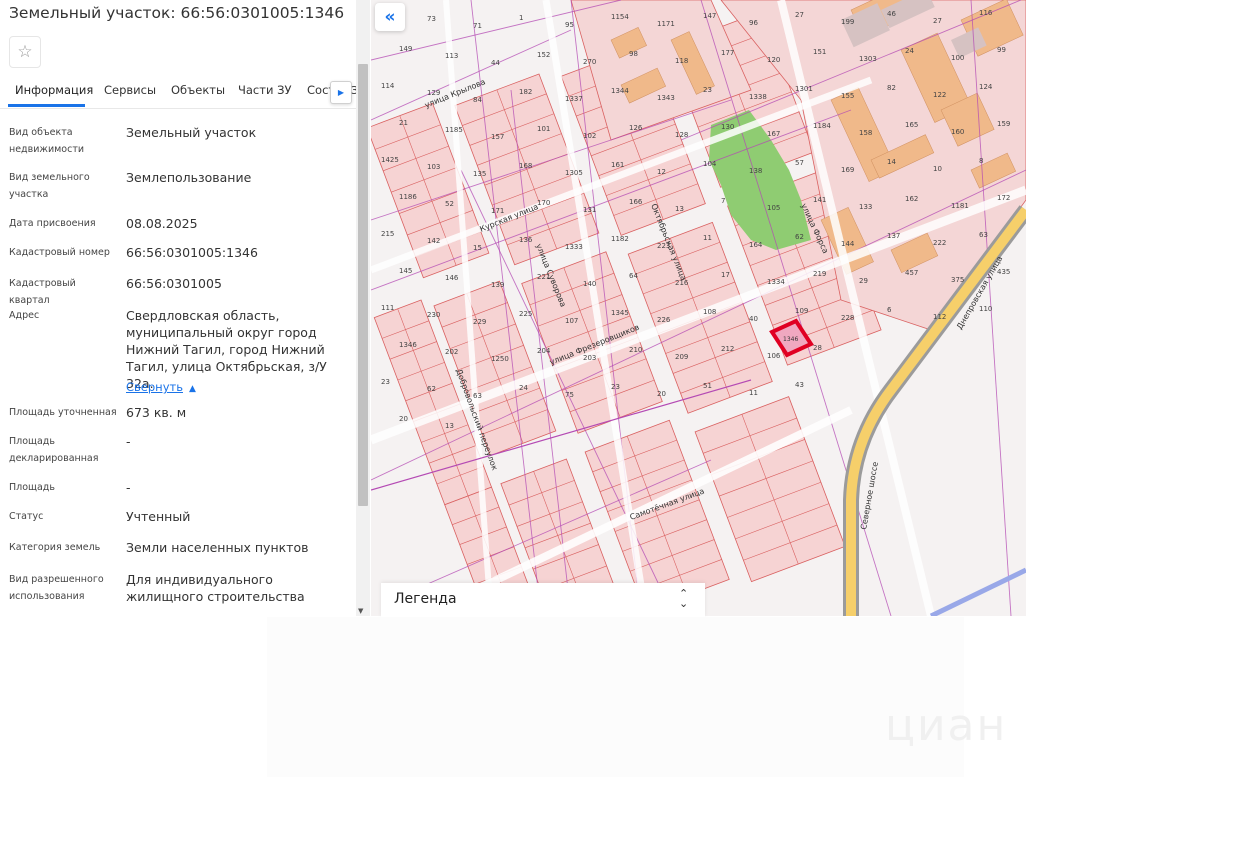 This screenshot has width=1233, height=860. What do you see at coordinates (523, 388) in the screenshot?
I see `parcel-number-label: 24` at bounding box center [523, 388].